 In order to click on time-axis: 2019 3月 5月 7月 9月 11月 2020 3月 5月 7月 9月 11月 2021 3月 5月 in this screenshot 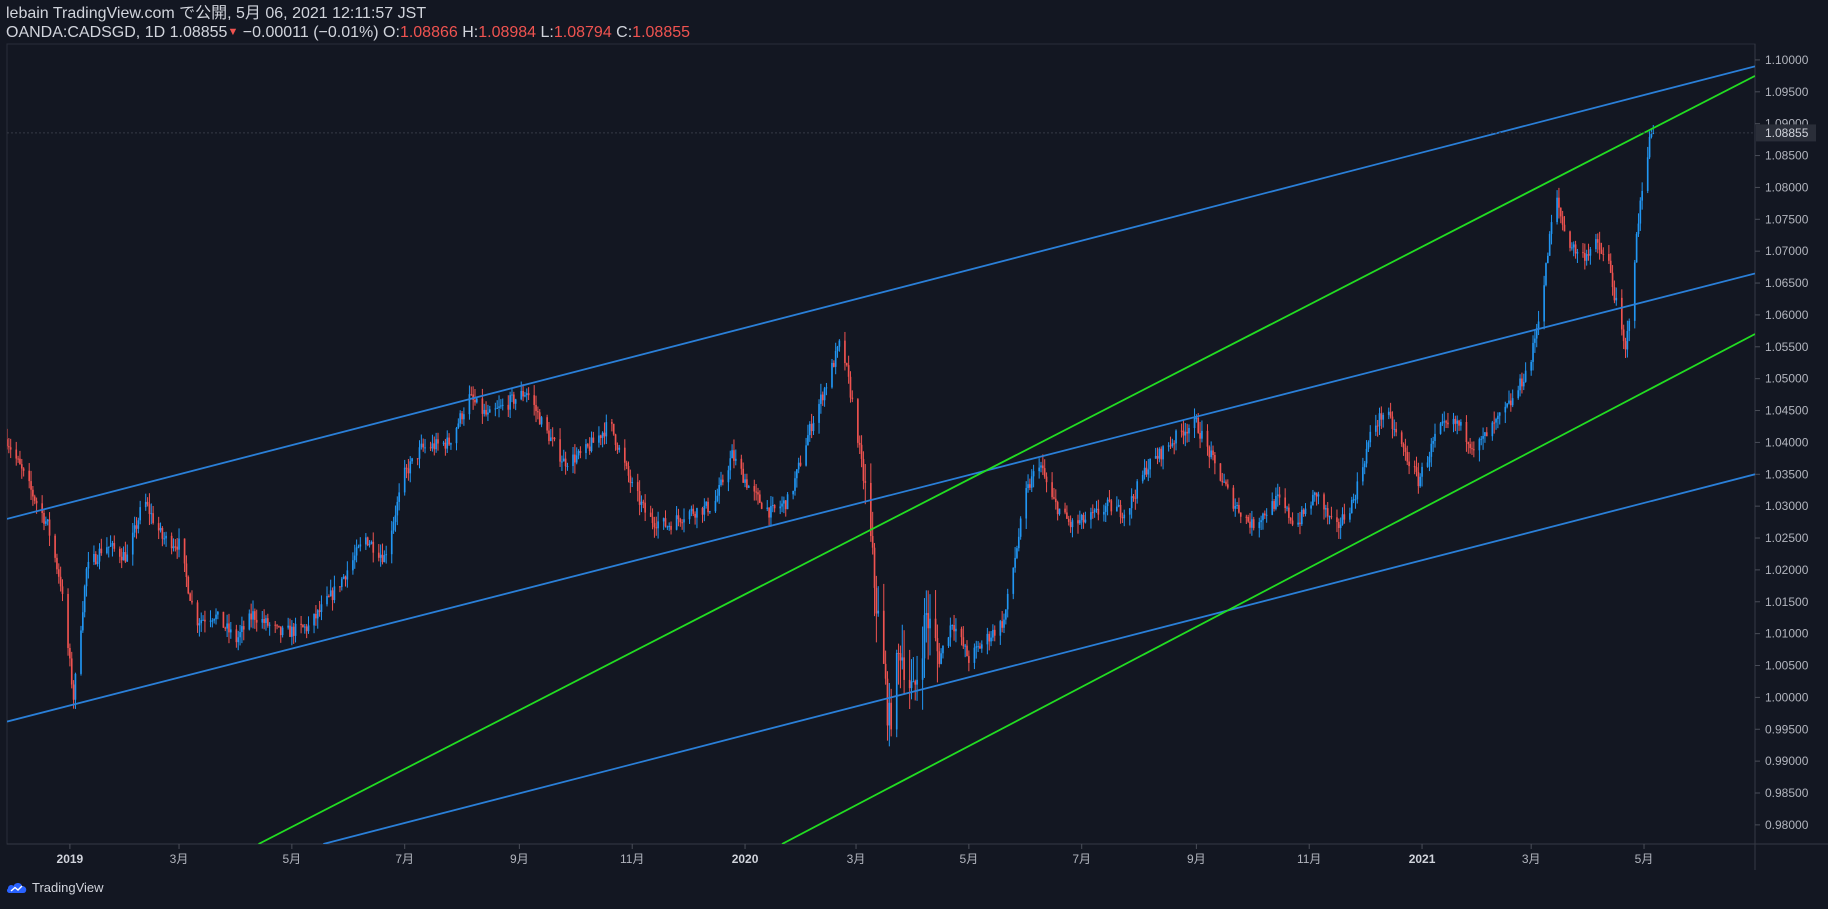, I will do `click(855, 855)`.